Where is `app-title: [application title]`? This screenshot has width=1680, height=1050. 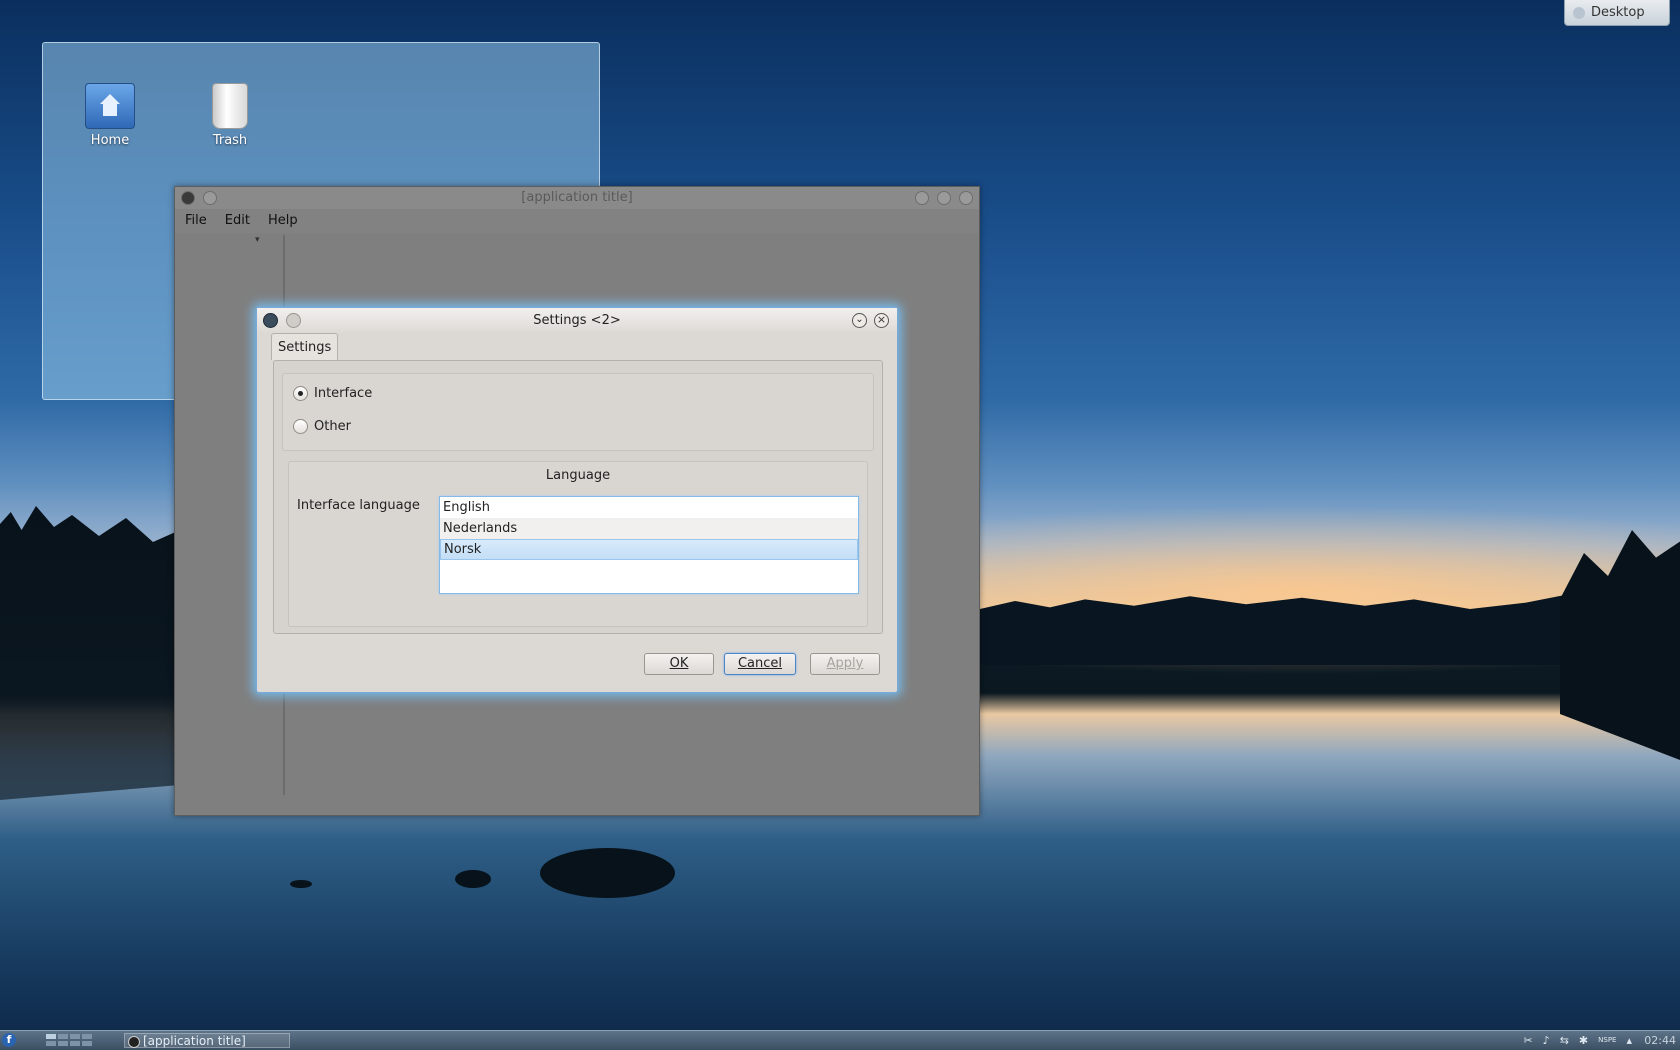
app-title: [application title] is located at coordinates (577, 197).